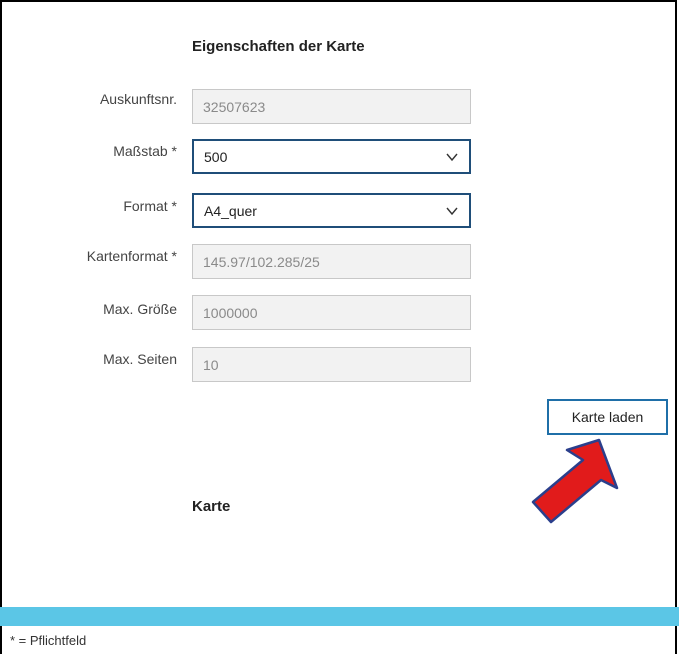 Image resolution: width=679 pixels, height=656 pixels. Describe the element at coordinates (234, 106) in the screenshot. I see `auskunftsnr-value: 32507623` at that location.